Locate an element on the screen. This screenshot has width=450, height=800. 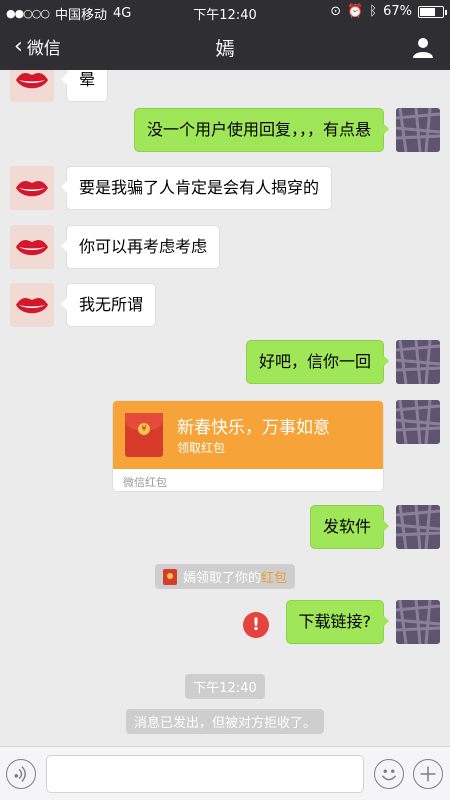
battery-fill is located at coordinates (427, 11).